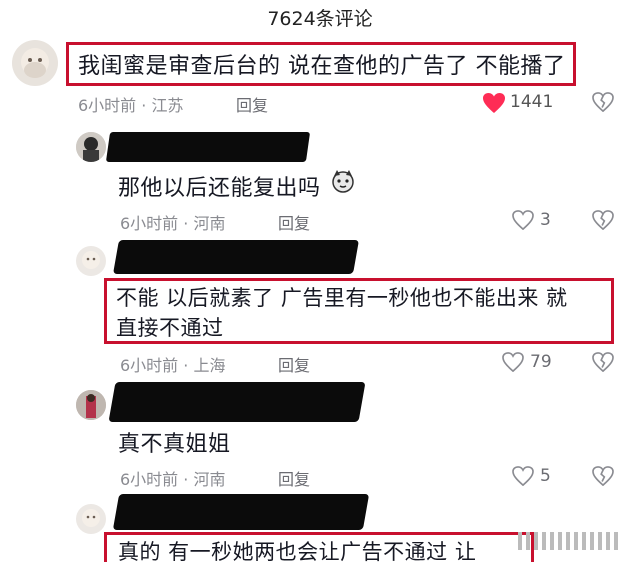 The image size is (640, 566). I want to click on comment-text-line2: 直接不通过, so click(170, 328).